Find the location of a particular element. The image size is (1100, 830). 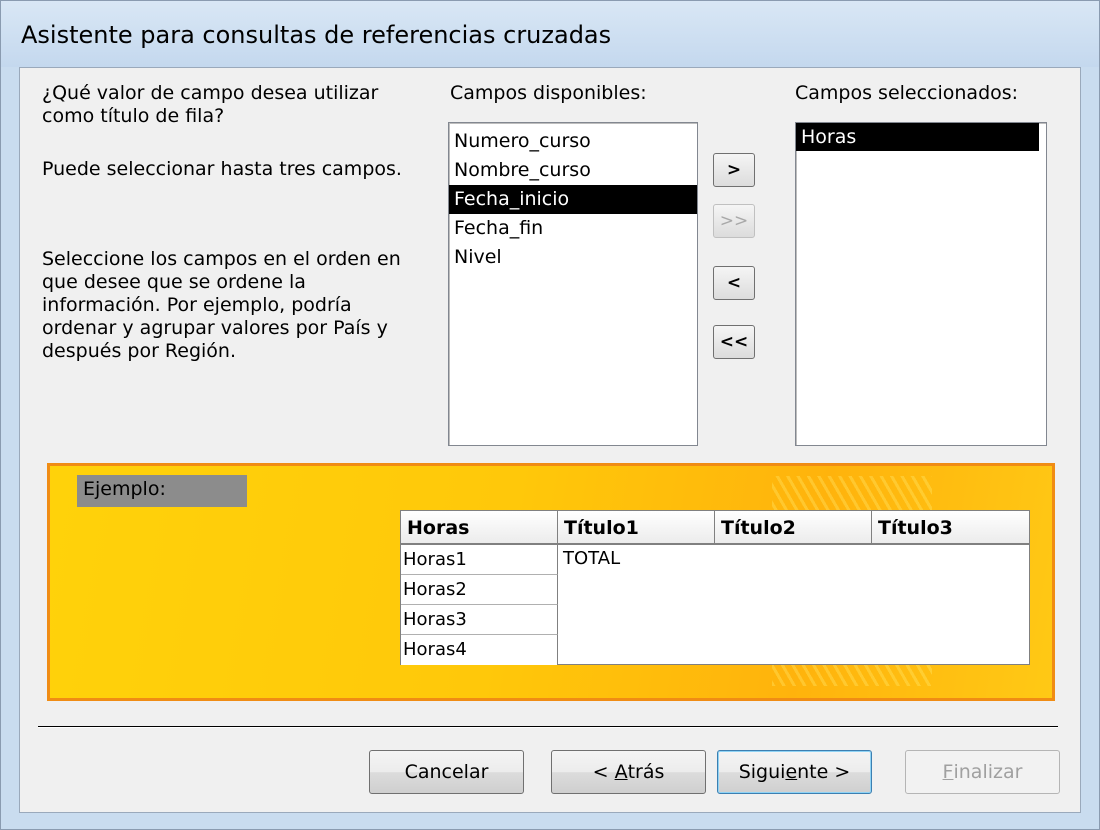

add-field-button: > is located at coordinates (734, 170).